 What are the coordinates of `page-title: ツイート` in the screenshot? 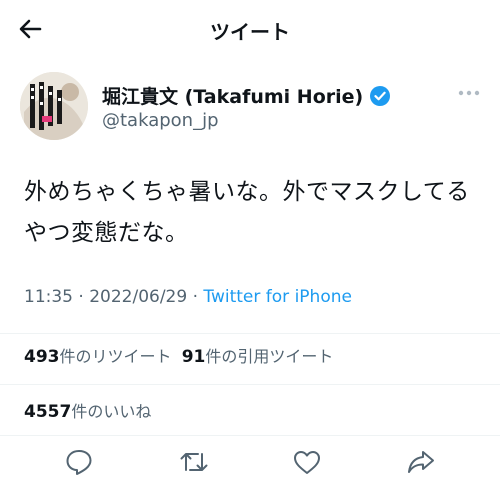 It's located at (250, 32).